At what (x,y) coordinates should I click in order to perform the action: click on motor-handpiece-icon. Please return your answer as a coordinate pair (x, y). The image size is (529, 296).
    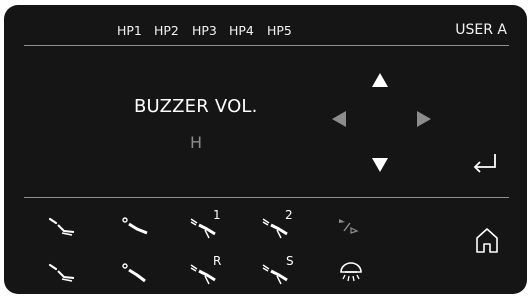
    Looking at the image, I should click on (135, 226).